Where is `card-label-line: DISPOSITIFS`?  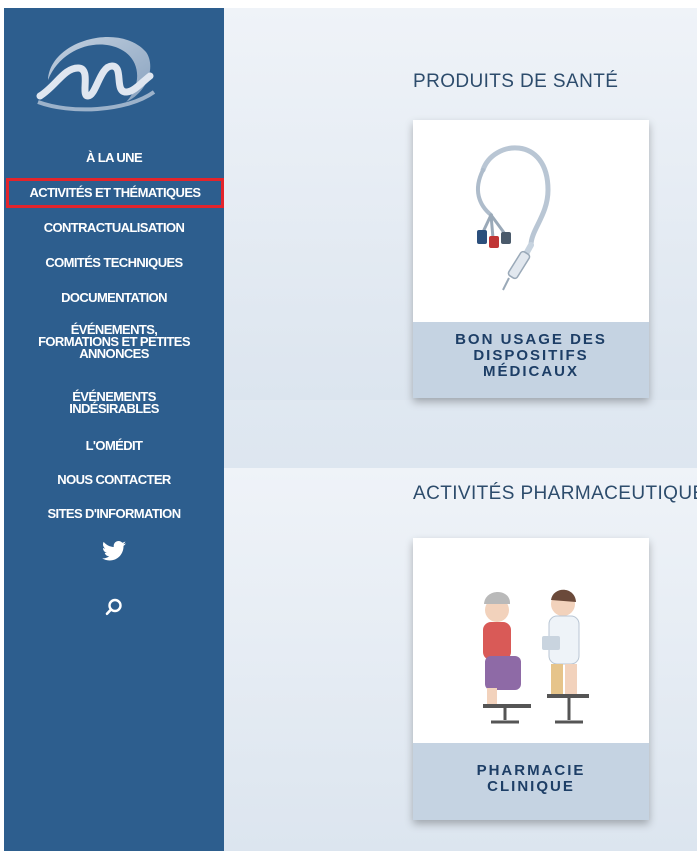 card-label-line: DISPOSITIFS is located at coordinates (531, 355).